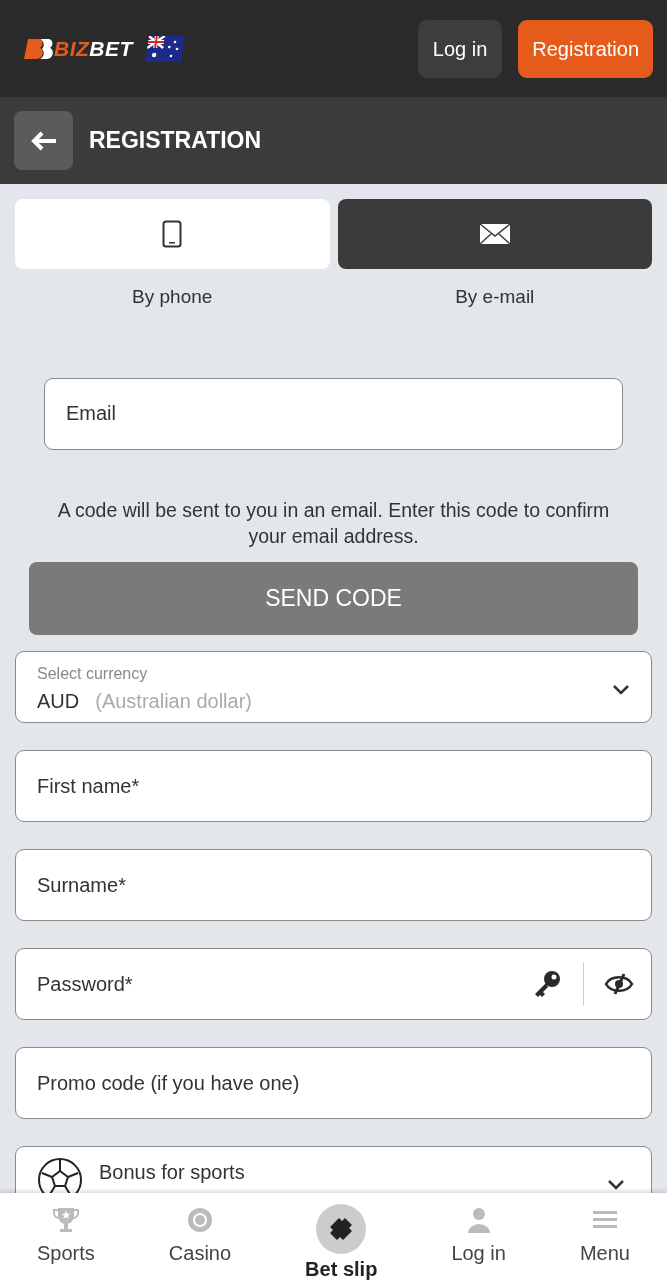  I want to click on currency-name: (Australian dollar), so click(173, 702).